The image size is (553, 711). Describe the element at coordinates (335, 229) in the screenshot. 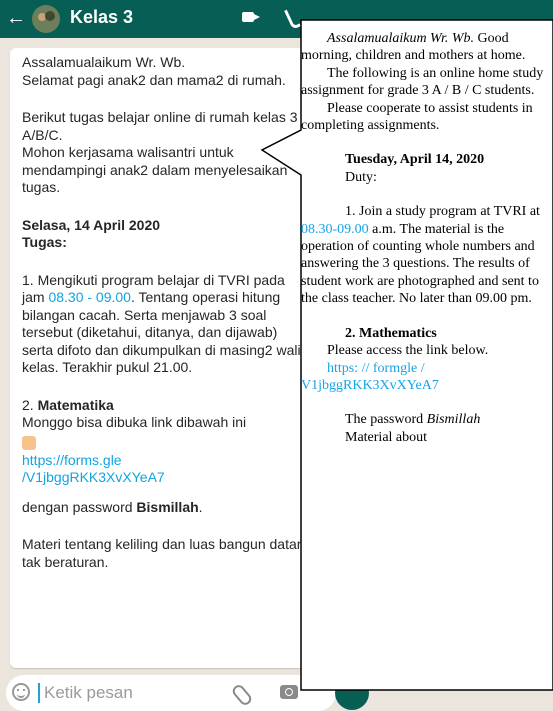

I see `translation-task-1-time: 08.30-09.00` at that location.